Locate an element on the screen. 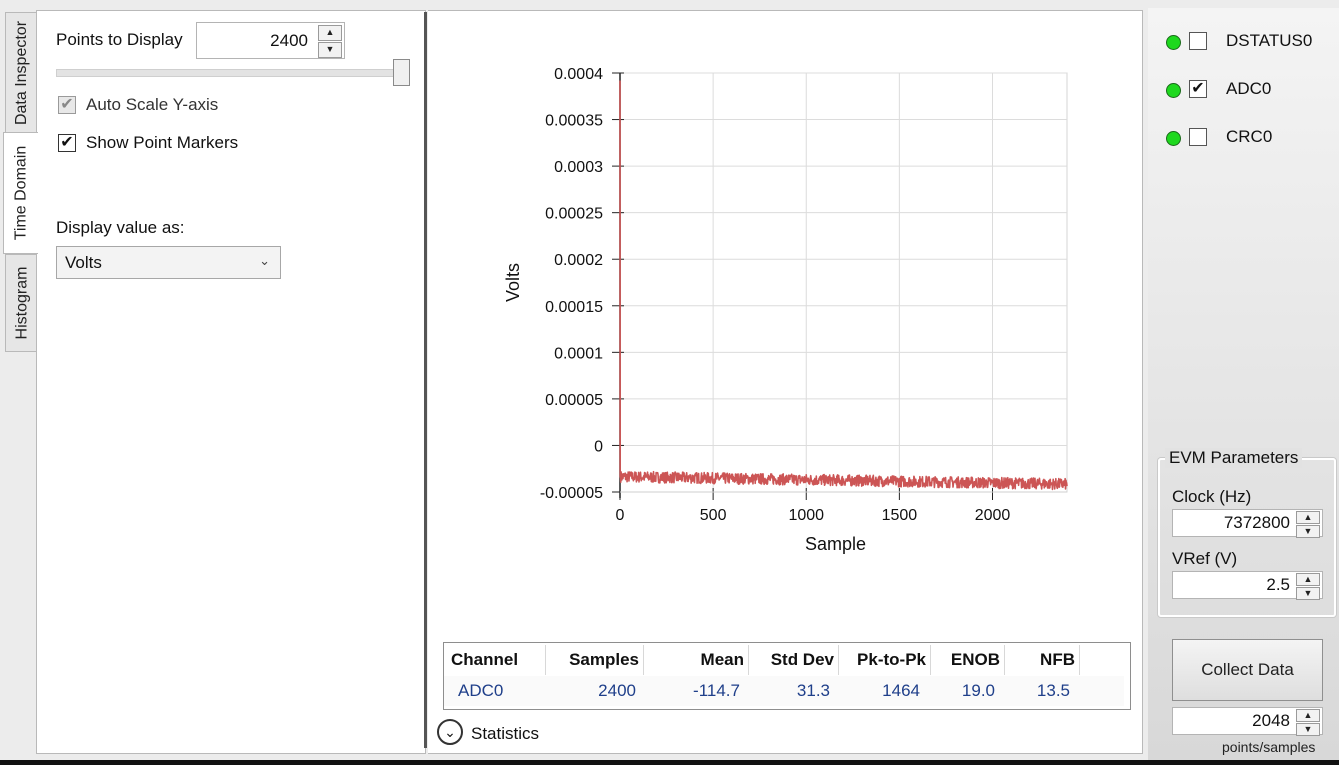  samples-caption: points/samples is located at coordinates (1269, 747).